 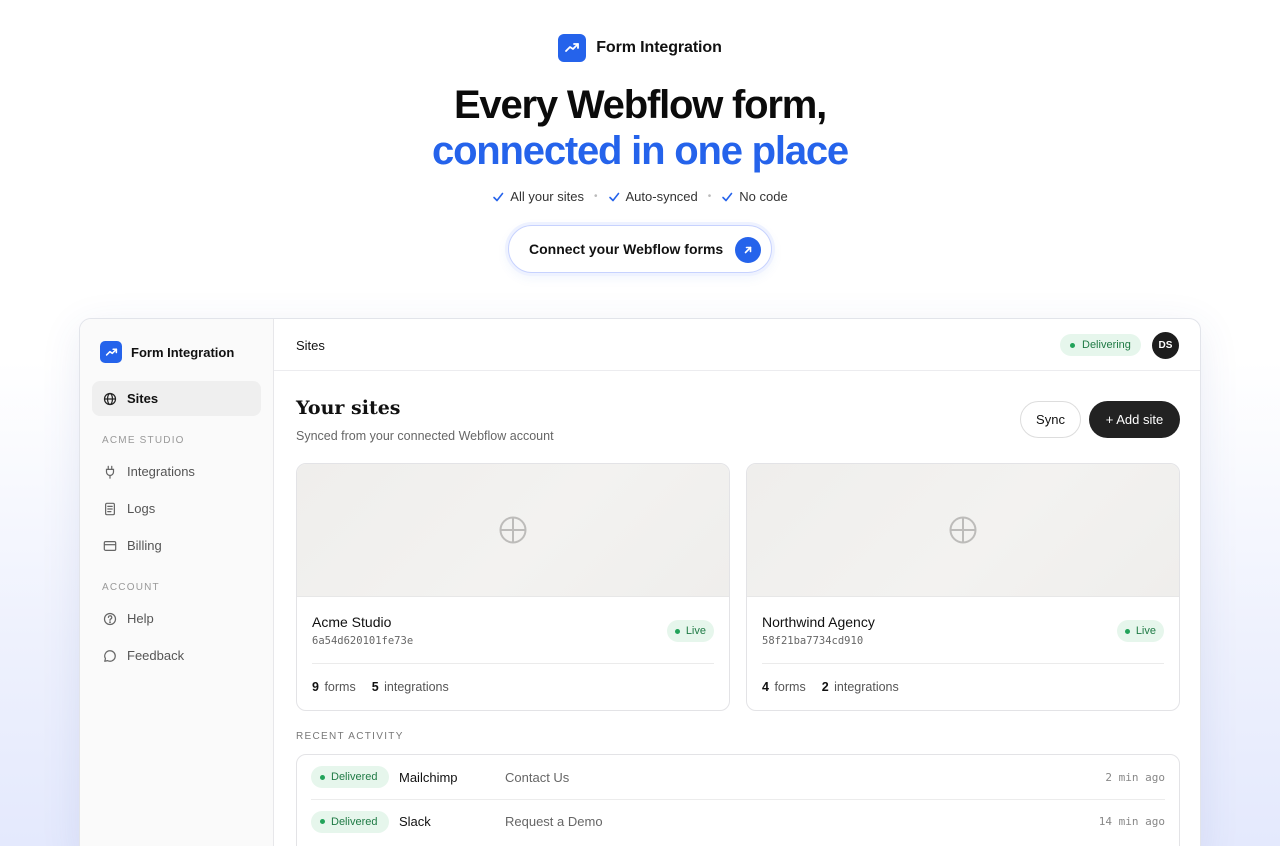 I want to click on integrations-stat: 5 integrations, so click(x=410, y=687).